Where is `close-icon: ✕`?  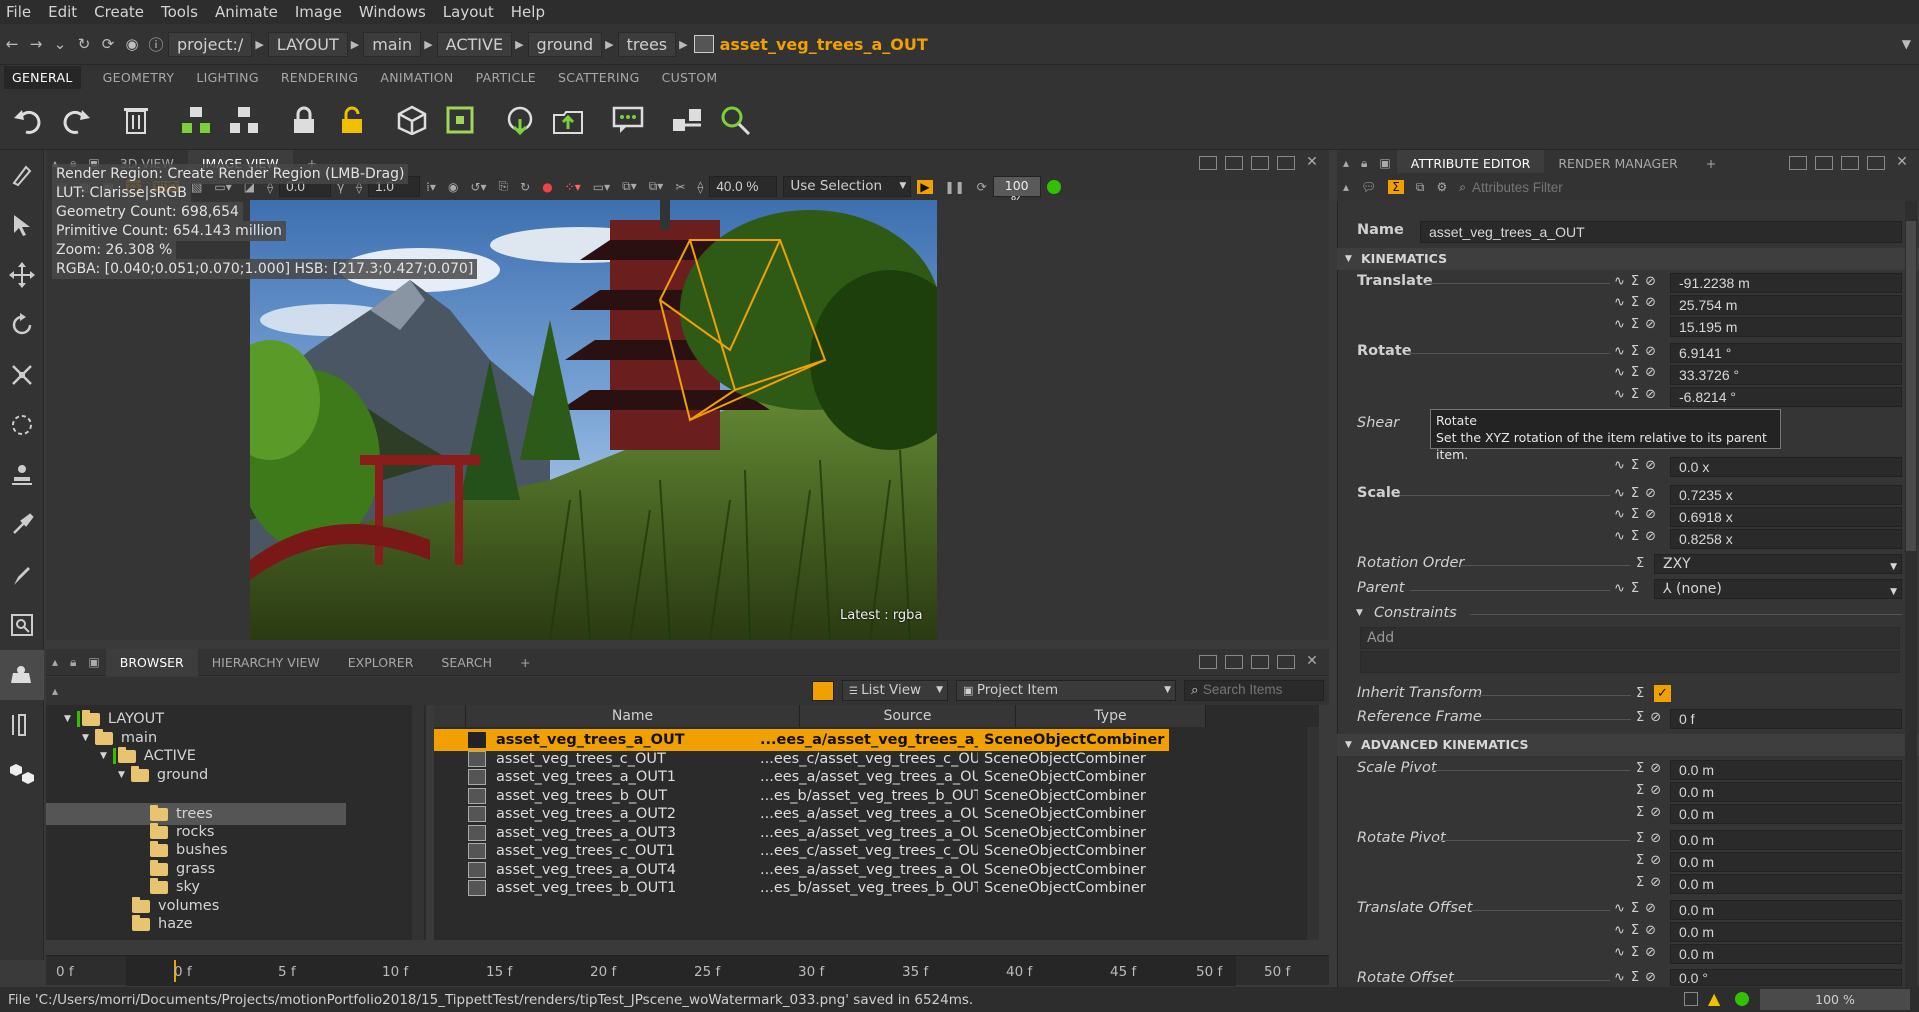 close-icon: ✕ is located at coordinates (1312, 162).